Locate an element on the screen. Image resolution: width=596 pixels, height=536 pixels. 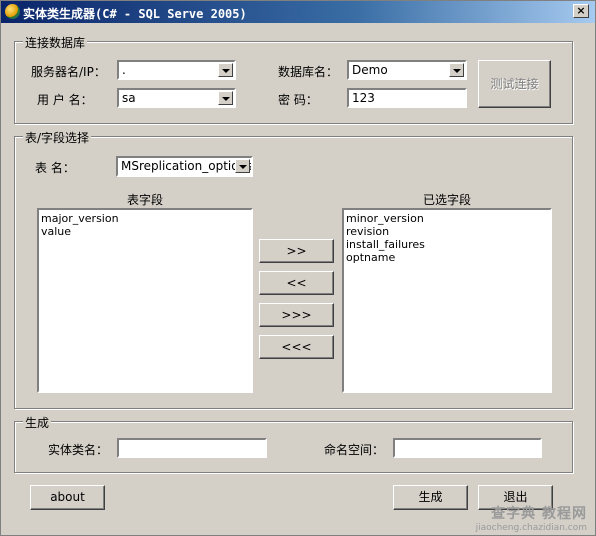
database-label: 数据库名： is located at coordinates (308, 72).